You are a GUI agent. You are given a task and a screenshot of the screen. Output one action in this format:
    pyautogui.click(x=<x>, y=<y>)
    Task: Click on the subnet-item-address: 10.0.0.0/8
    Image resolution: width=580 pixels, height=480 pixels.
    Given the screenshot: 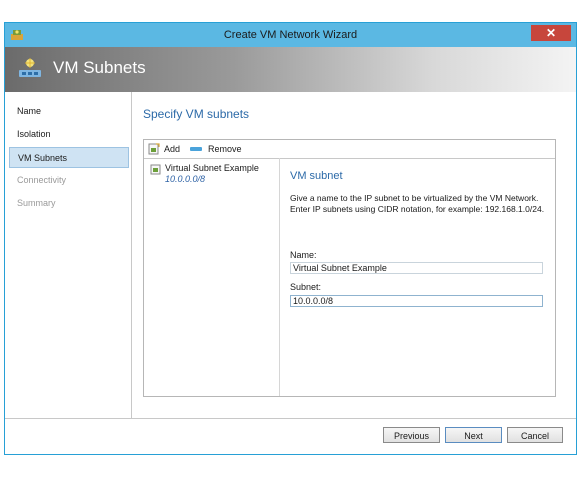 What is the action you would take?
    pyautogui.click(x=185, y=179)
    